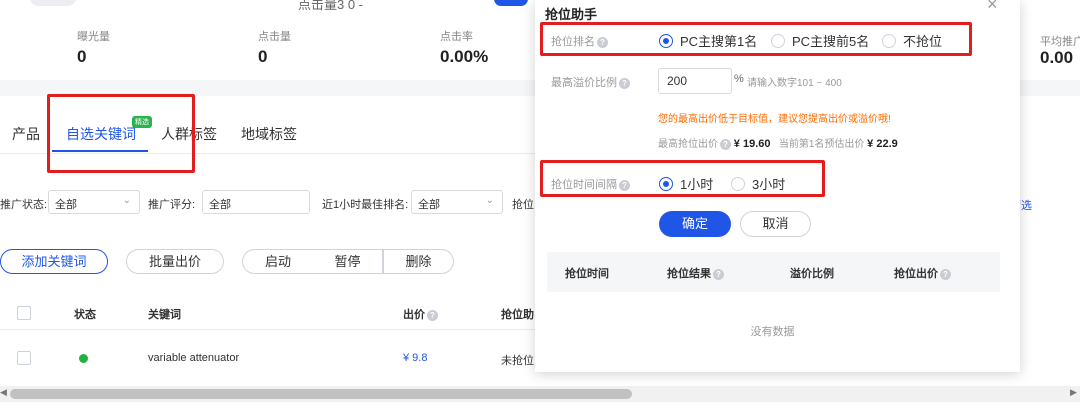 The height and width of the screenshot is (414, 1080). I want to click on th-keyword: 关键词, so click(164, 315).